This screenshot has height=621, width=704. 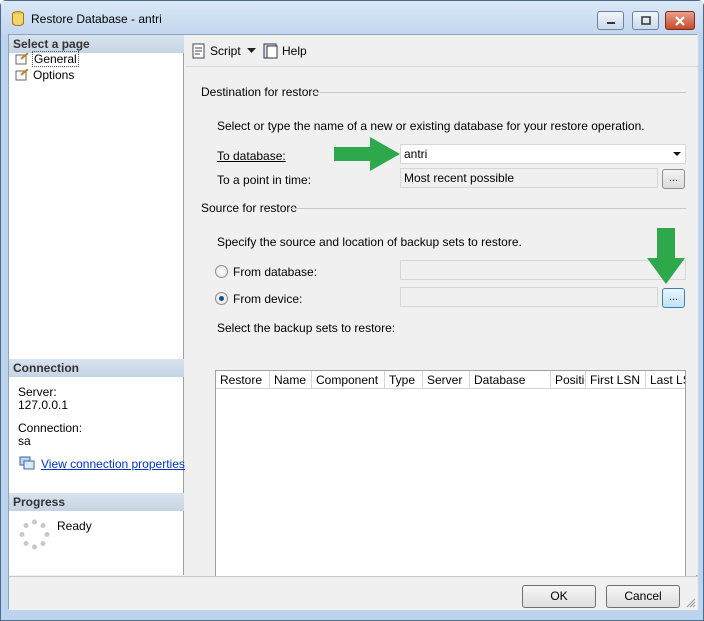 I want to click on server-label: Server:, so click(x=37, y=392).